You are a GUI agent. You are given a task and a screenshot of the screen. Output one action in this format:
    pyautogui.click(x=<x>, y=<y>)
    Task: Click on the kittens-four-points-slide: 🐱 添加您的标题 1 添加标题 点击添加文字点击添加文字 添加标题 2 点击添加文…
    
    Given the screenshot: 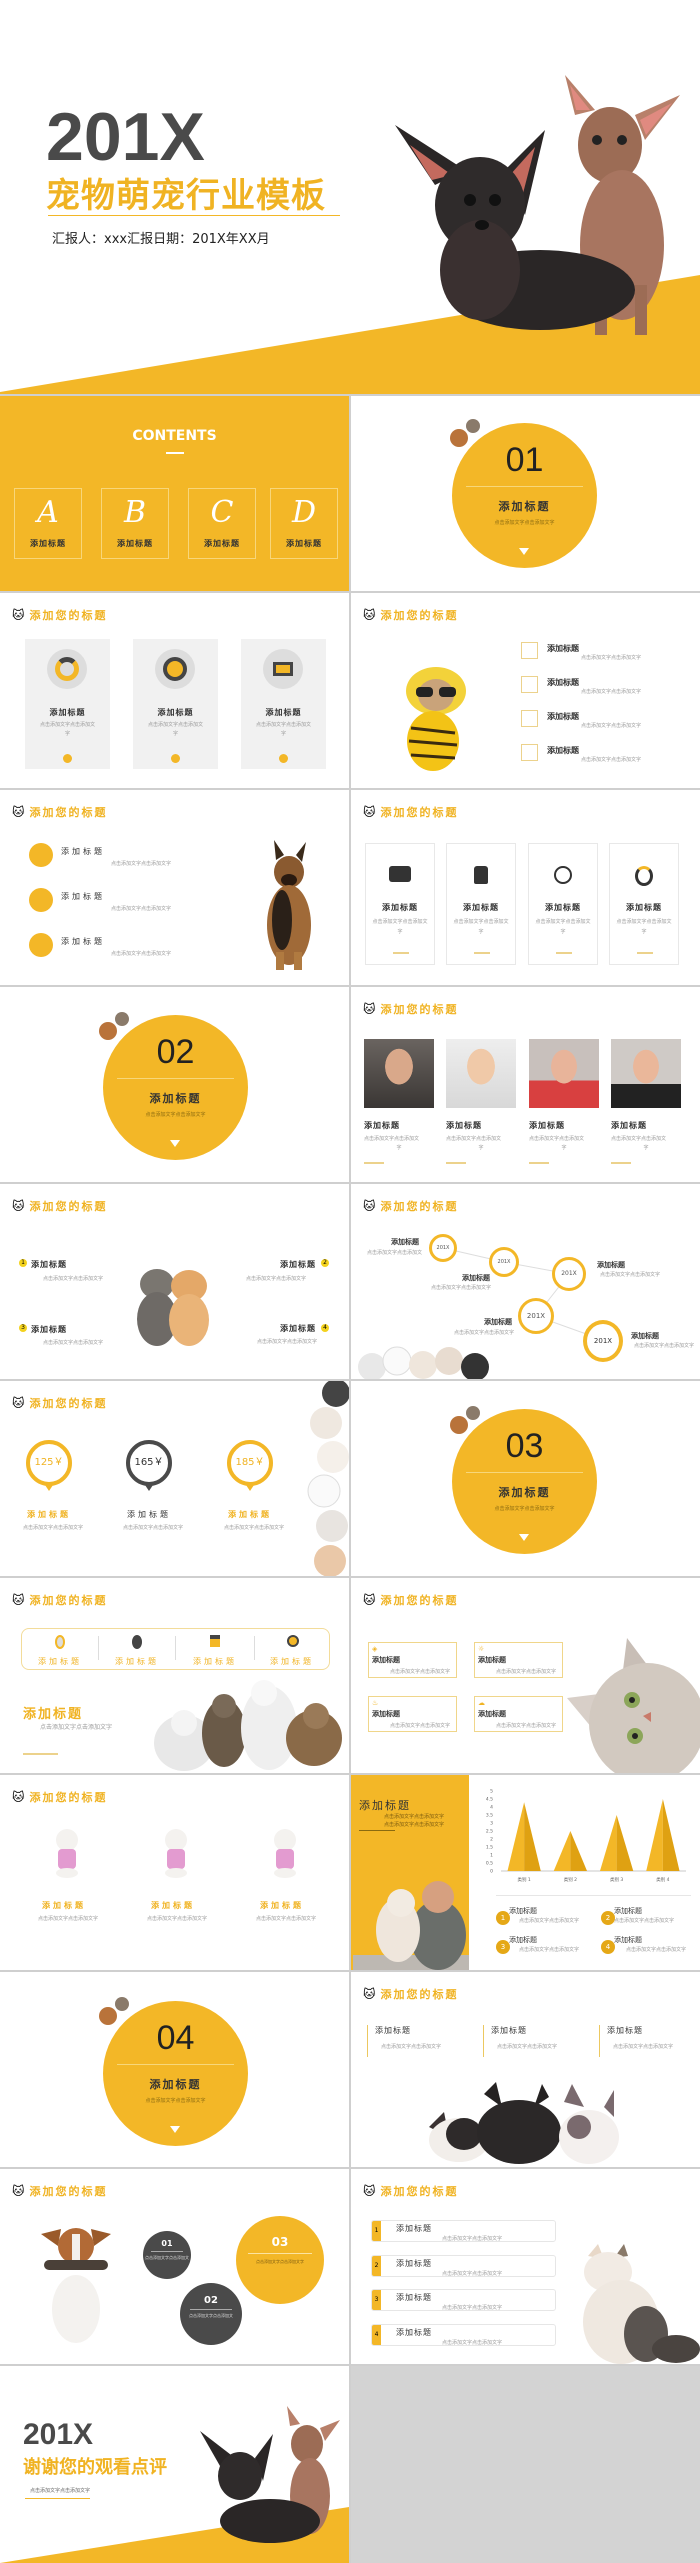 What is the action you would take?
    pyautogui.click(x=174, y=1281)
    